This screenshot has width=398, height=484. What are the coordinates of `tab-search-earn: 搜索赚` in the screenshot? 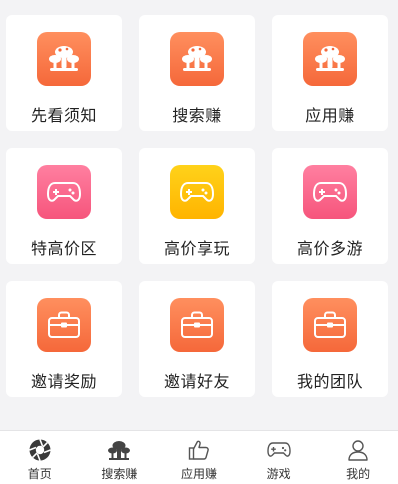 It's located at (120, 457).